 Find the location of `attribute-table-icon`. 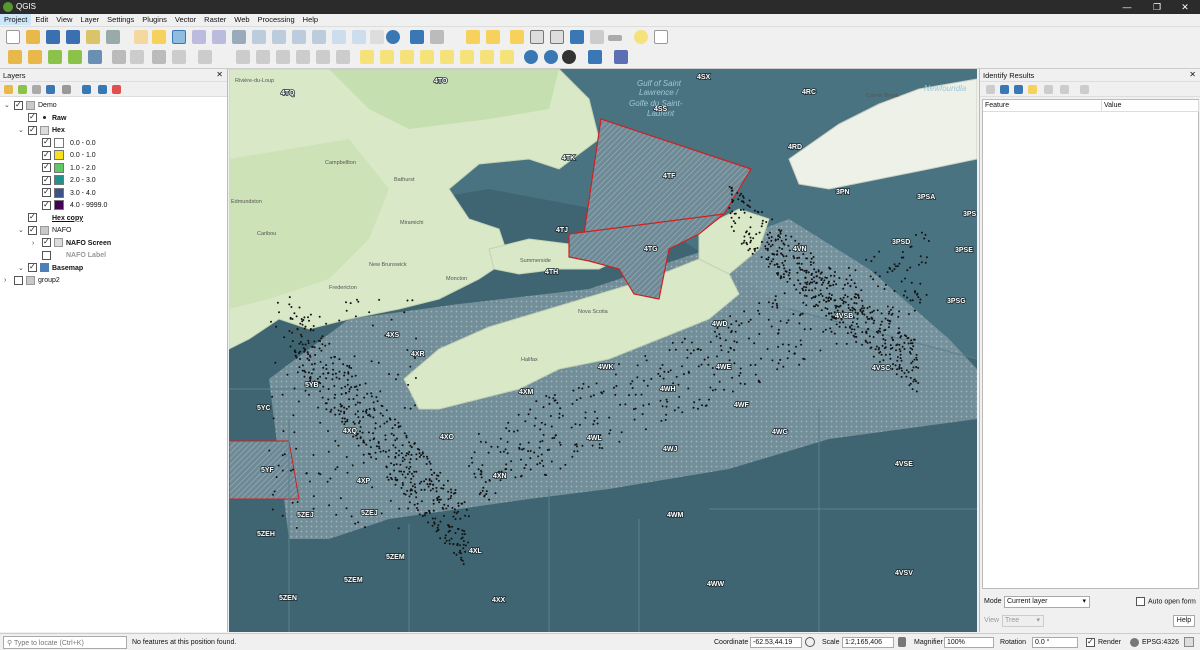

attribute-table-icon is located at coordinates (537, 37).